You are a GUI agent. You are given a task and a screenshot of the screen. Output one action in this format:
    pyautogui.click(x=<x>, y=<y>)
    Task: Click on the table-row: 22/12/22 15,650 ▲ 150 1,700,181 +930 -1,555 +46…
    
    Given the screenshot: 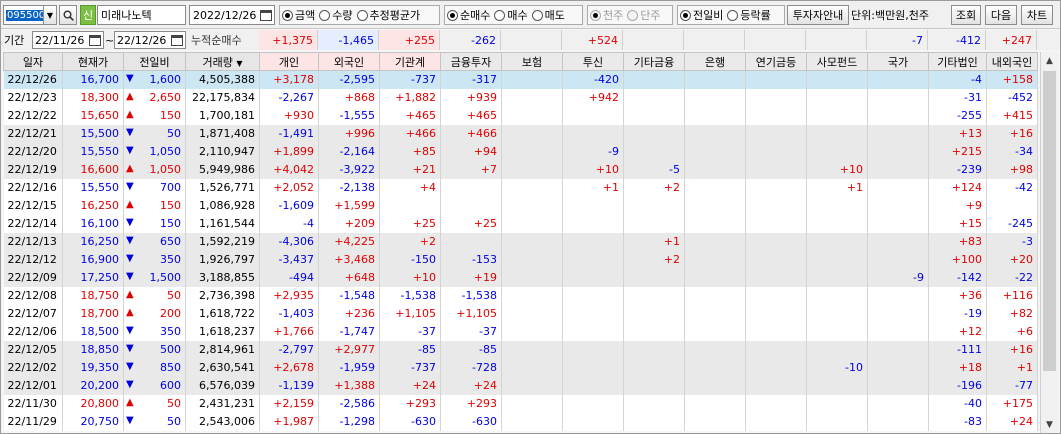 What is the action you would take?
    pyautogui.click(x=520, y=115)
    